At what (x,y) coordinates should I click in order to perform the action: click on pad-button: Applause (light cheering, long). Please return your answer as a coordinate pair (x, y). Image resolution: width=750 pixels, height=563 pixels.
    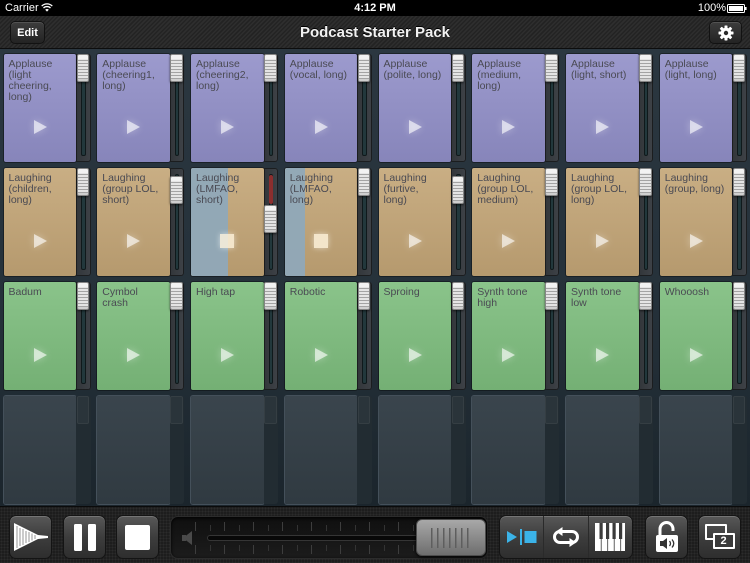
    Looking at the image, I should click on (39, 108).